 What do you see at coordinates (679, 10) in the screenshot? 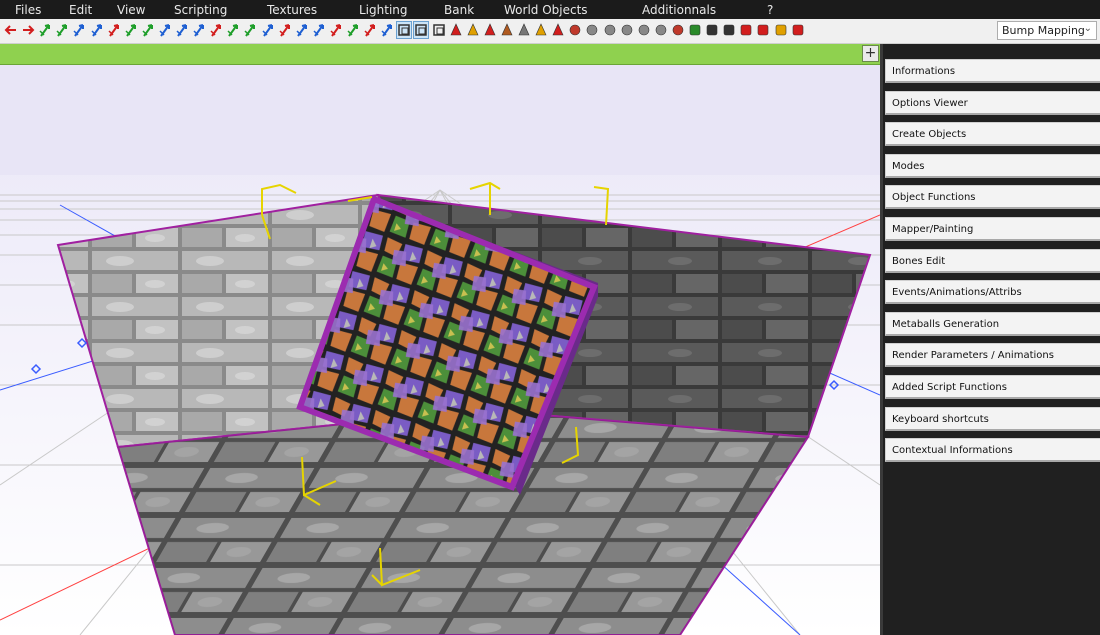
I see `menu-additionnals: Additionnals` at bounding box center [679, 10].